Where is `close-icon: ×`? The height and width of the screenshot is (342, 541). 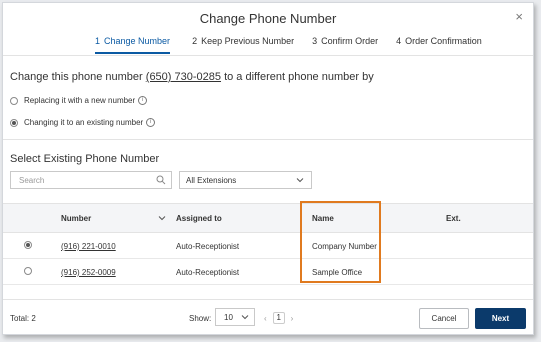
close-icon: × is located at coordinates (519, 16).